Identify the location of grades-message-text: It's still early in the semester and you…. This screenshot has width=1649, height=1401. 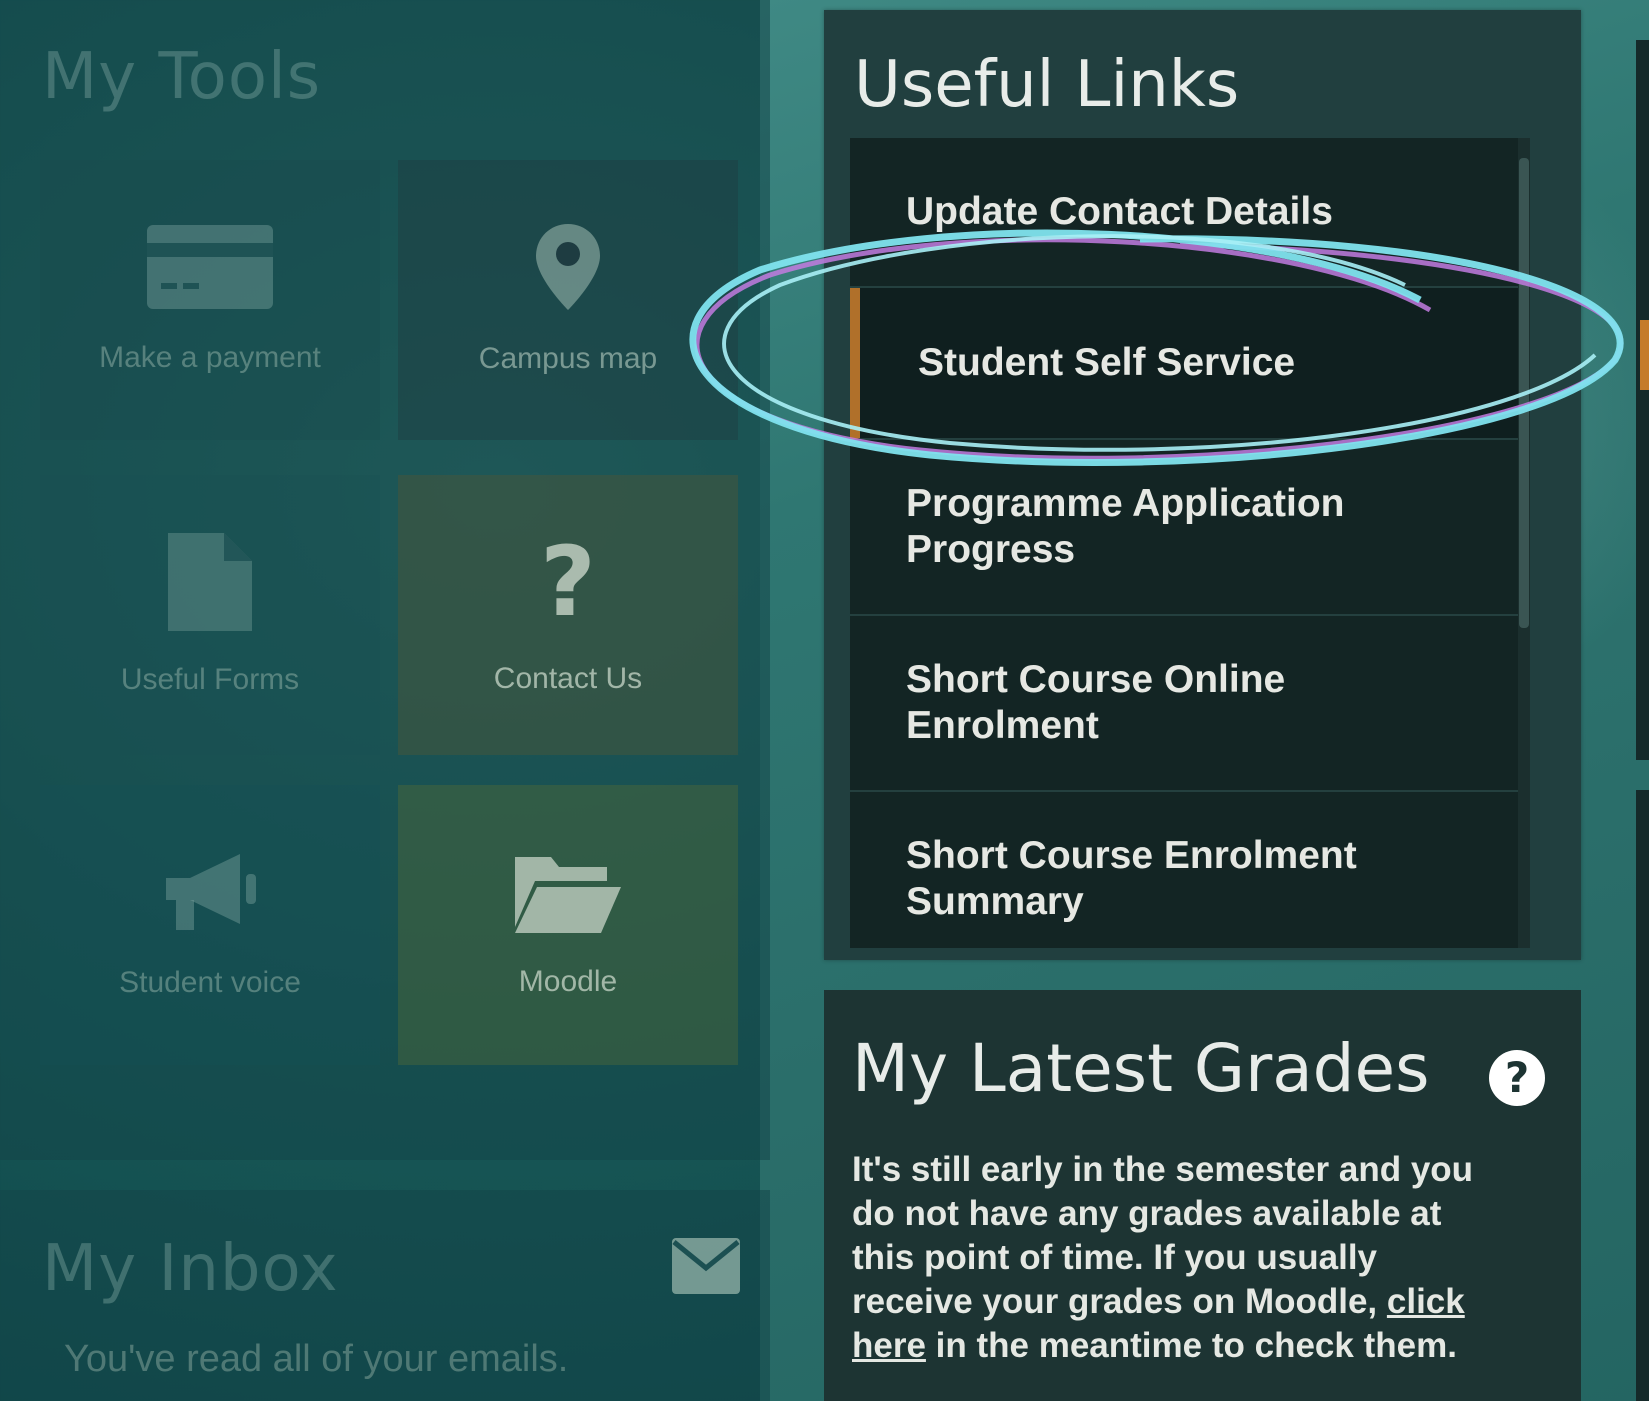
(1163, 1235).